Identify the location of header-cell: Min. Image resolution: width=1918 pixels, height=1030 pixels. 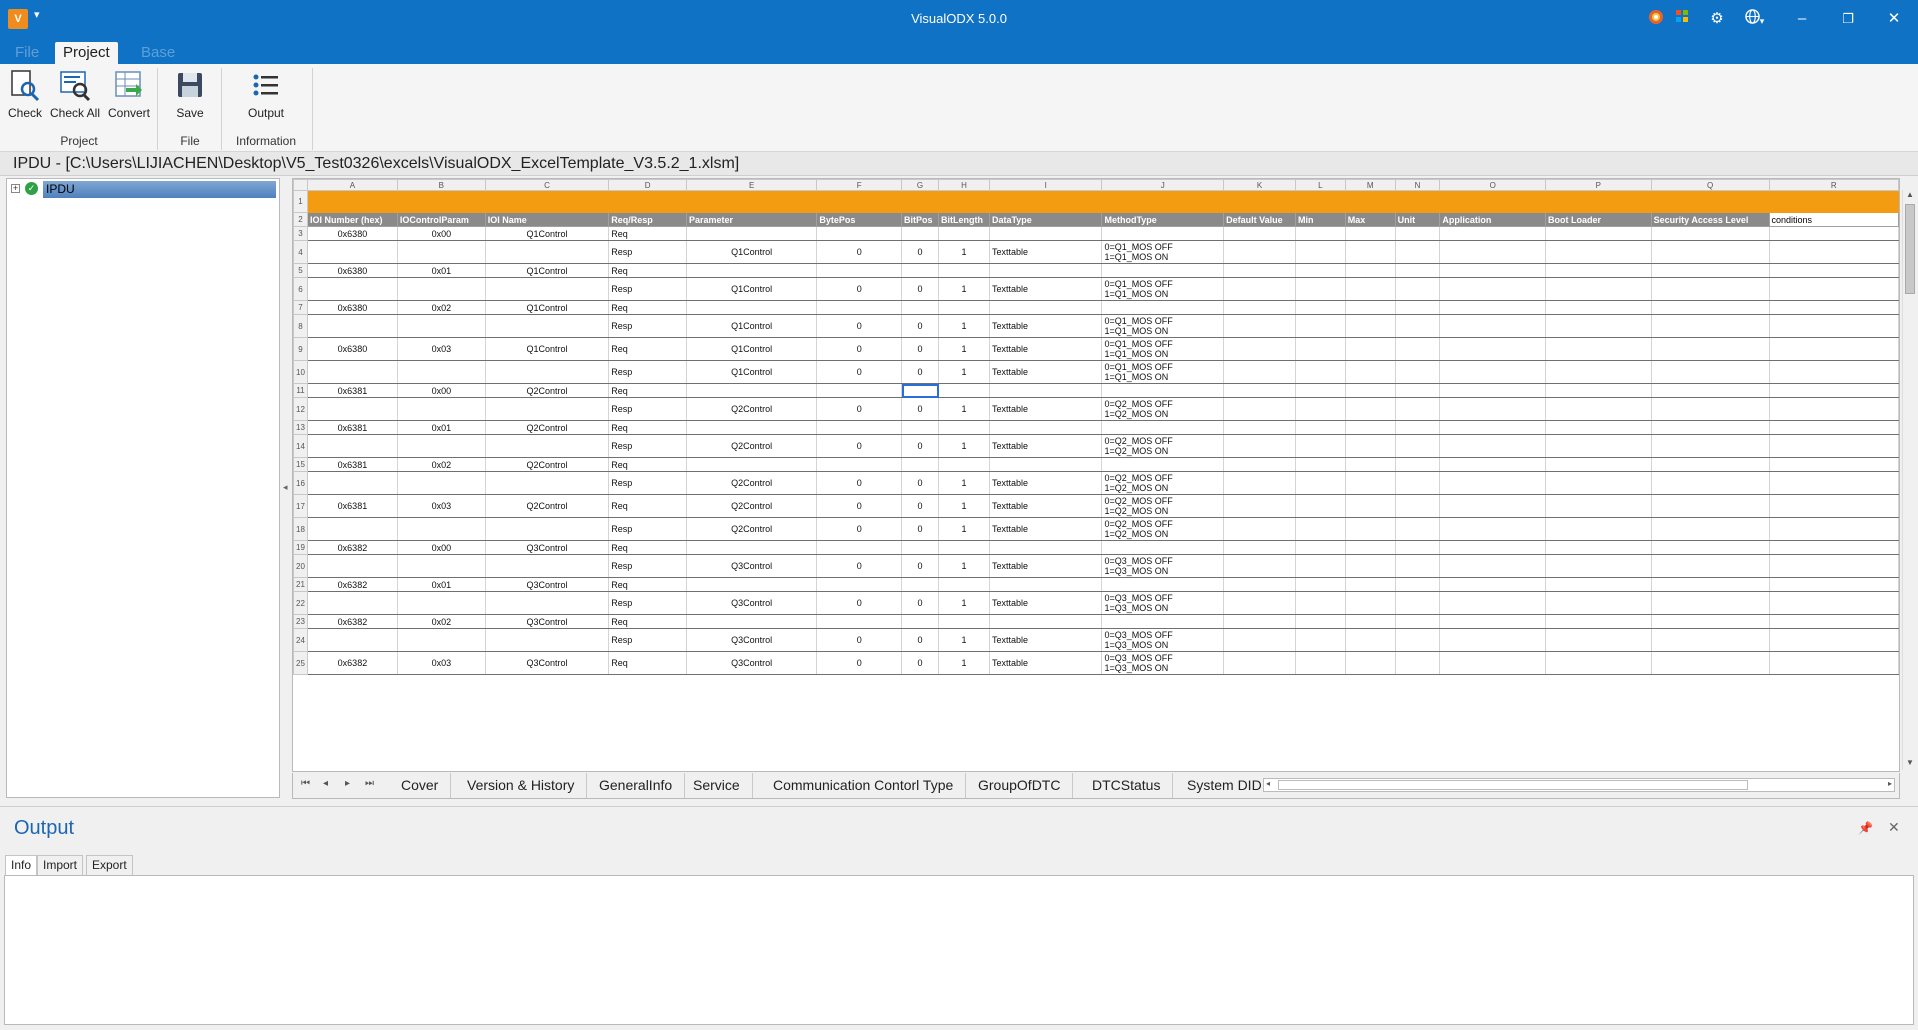
(1320, 219).